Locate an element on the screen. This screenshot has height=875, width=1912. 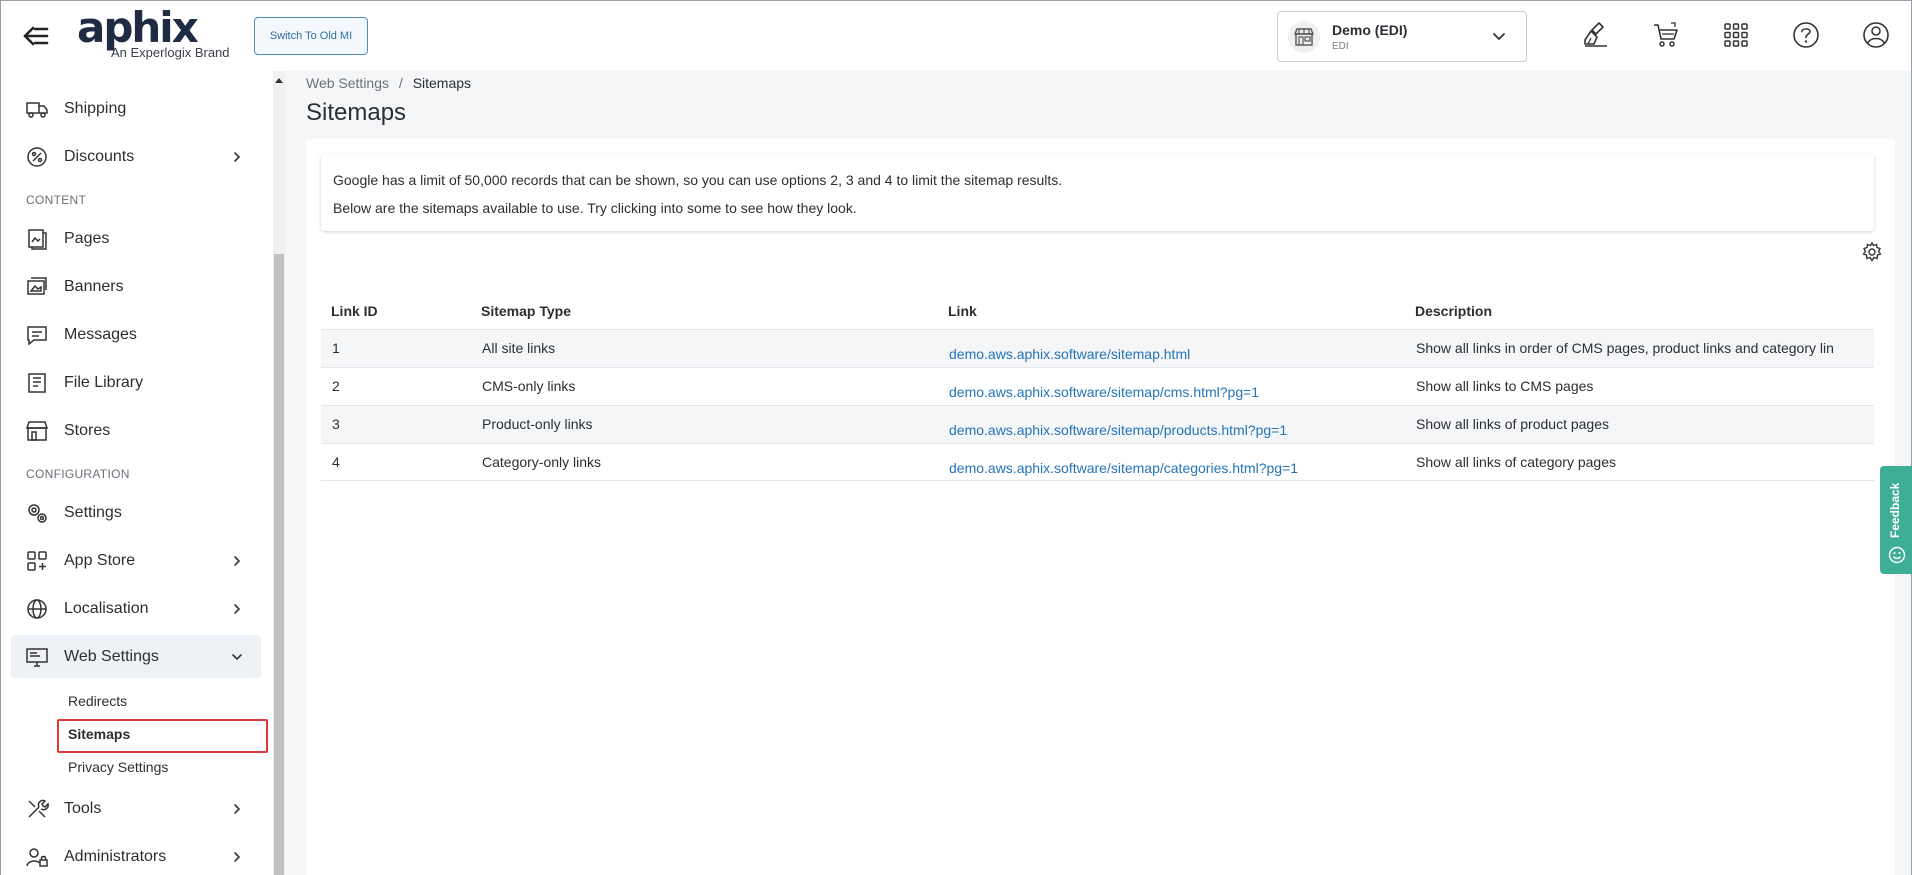
store-subtitle: EDI is located at coordinates (1340, 46).